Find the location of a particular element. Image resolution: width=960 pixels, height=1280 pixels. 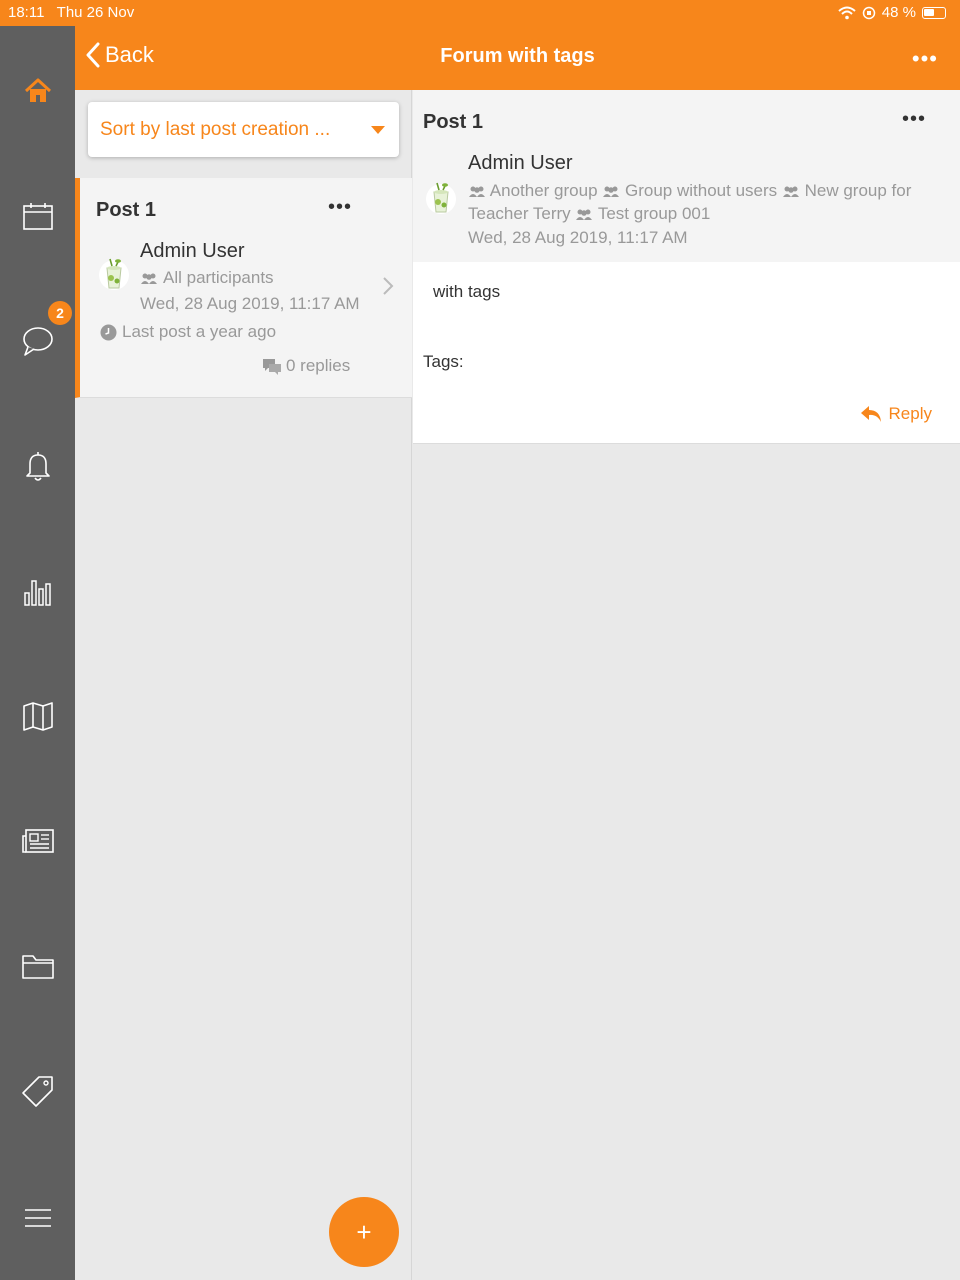

map-icon is located at coordinates (38, 716).